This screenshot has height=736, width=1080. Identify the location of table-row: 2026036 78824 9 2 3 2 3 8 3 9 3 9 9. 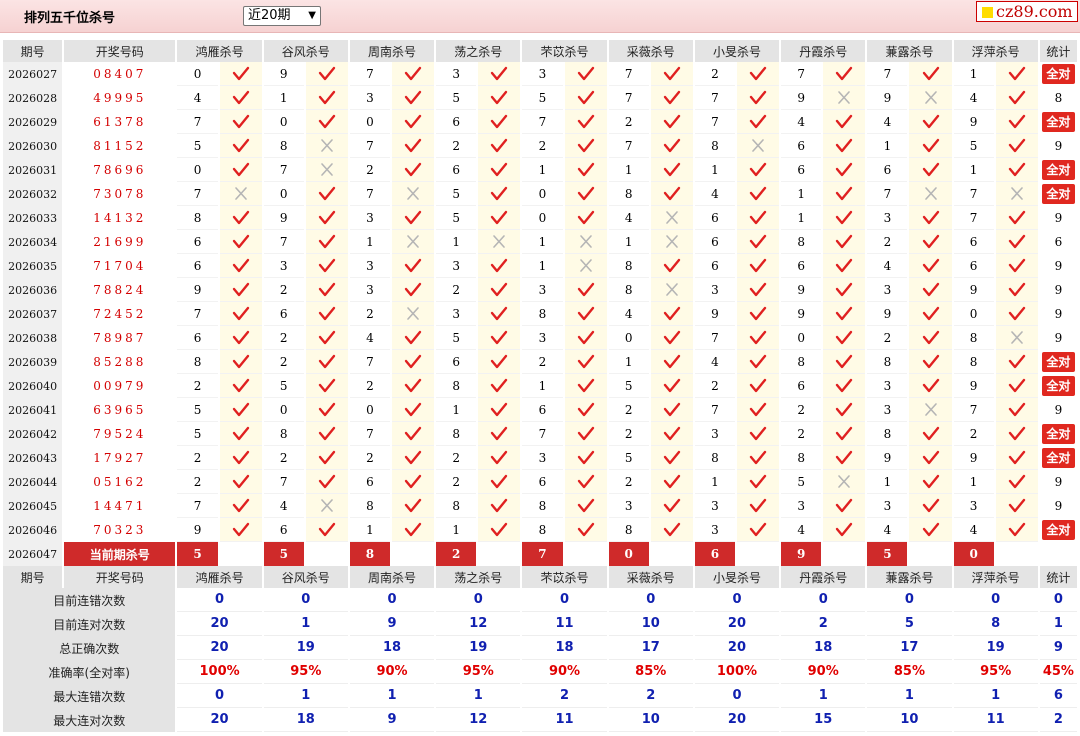
(540, 290).